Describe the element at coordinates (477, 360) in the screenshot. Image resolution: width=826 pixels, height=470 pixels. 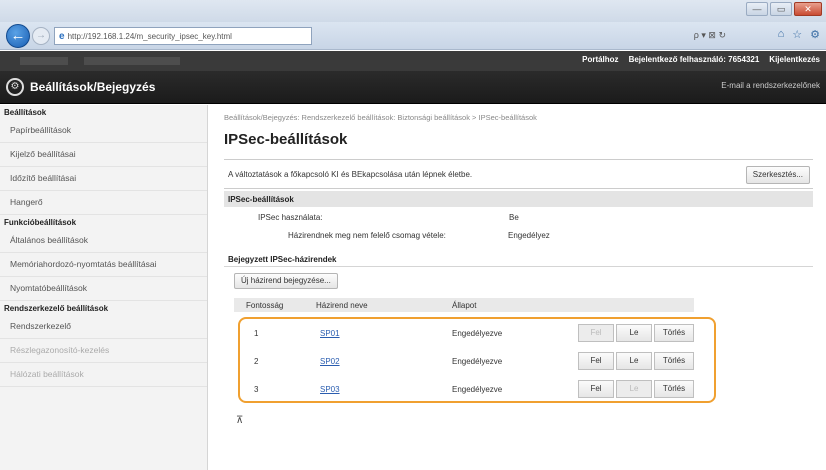
I see `rows-highlight-frame` at that location.